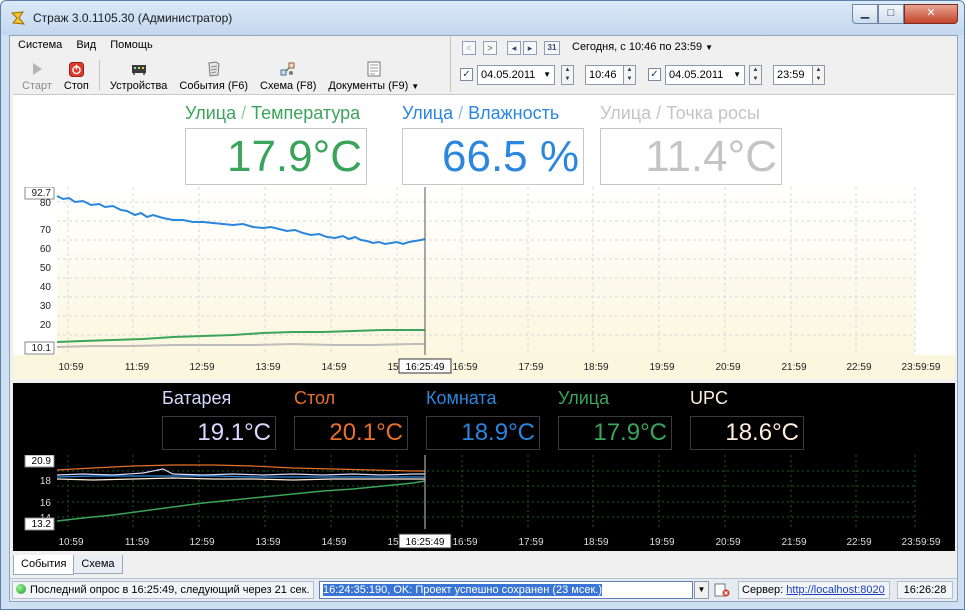 The width and height of the screenshot is (965, 610). Describe the element at coordinates (98, 564) in the screenshot. I see `tab-scheme: Схема` at that location.